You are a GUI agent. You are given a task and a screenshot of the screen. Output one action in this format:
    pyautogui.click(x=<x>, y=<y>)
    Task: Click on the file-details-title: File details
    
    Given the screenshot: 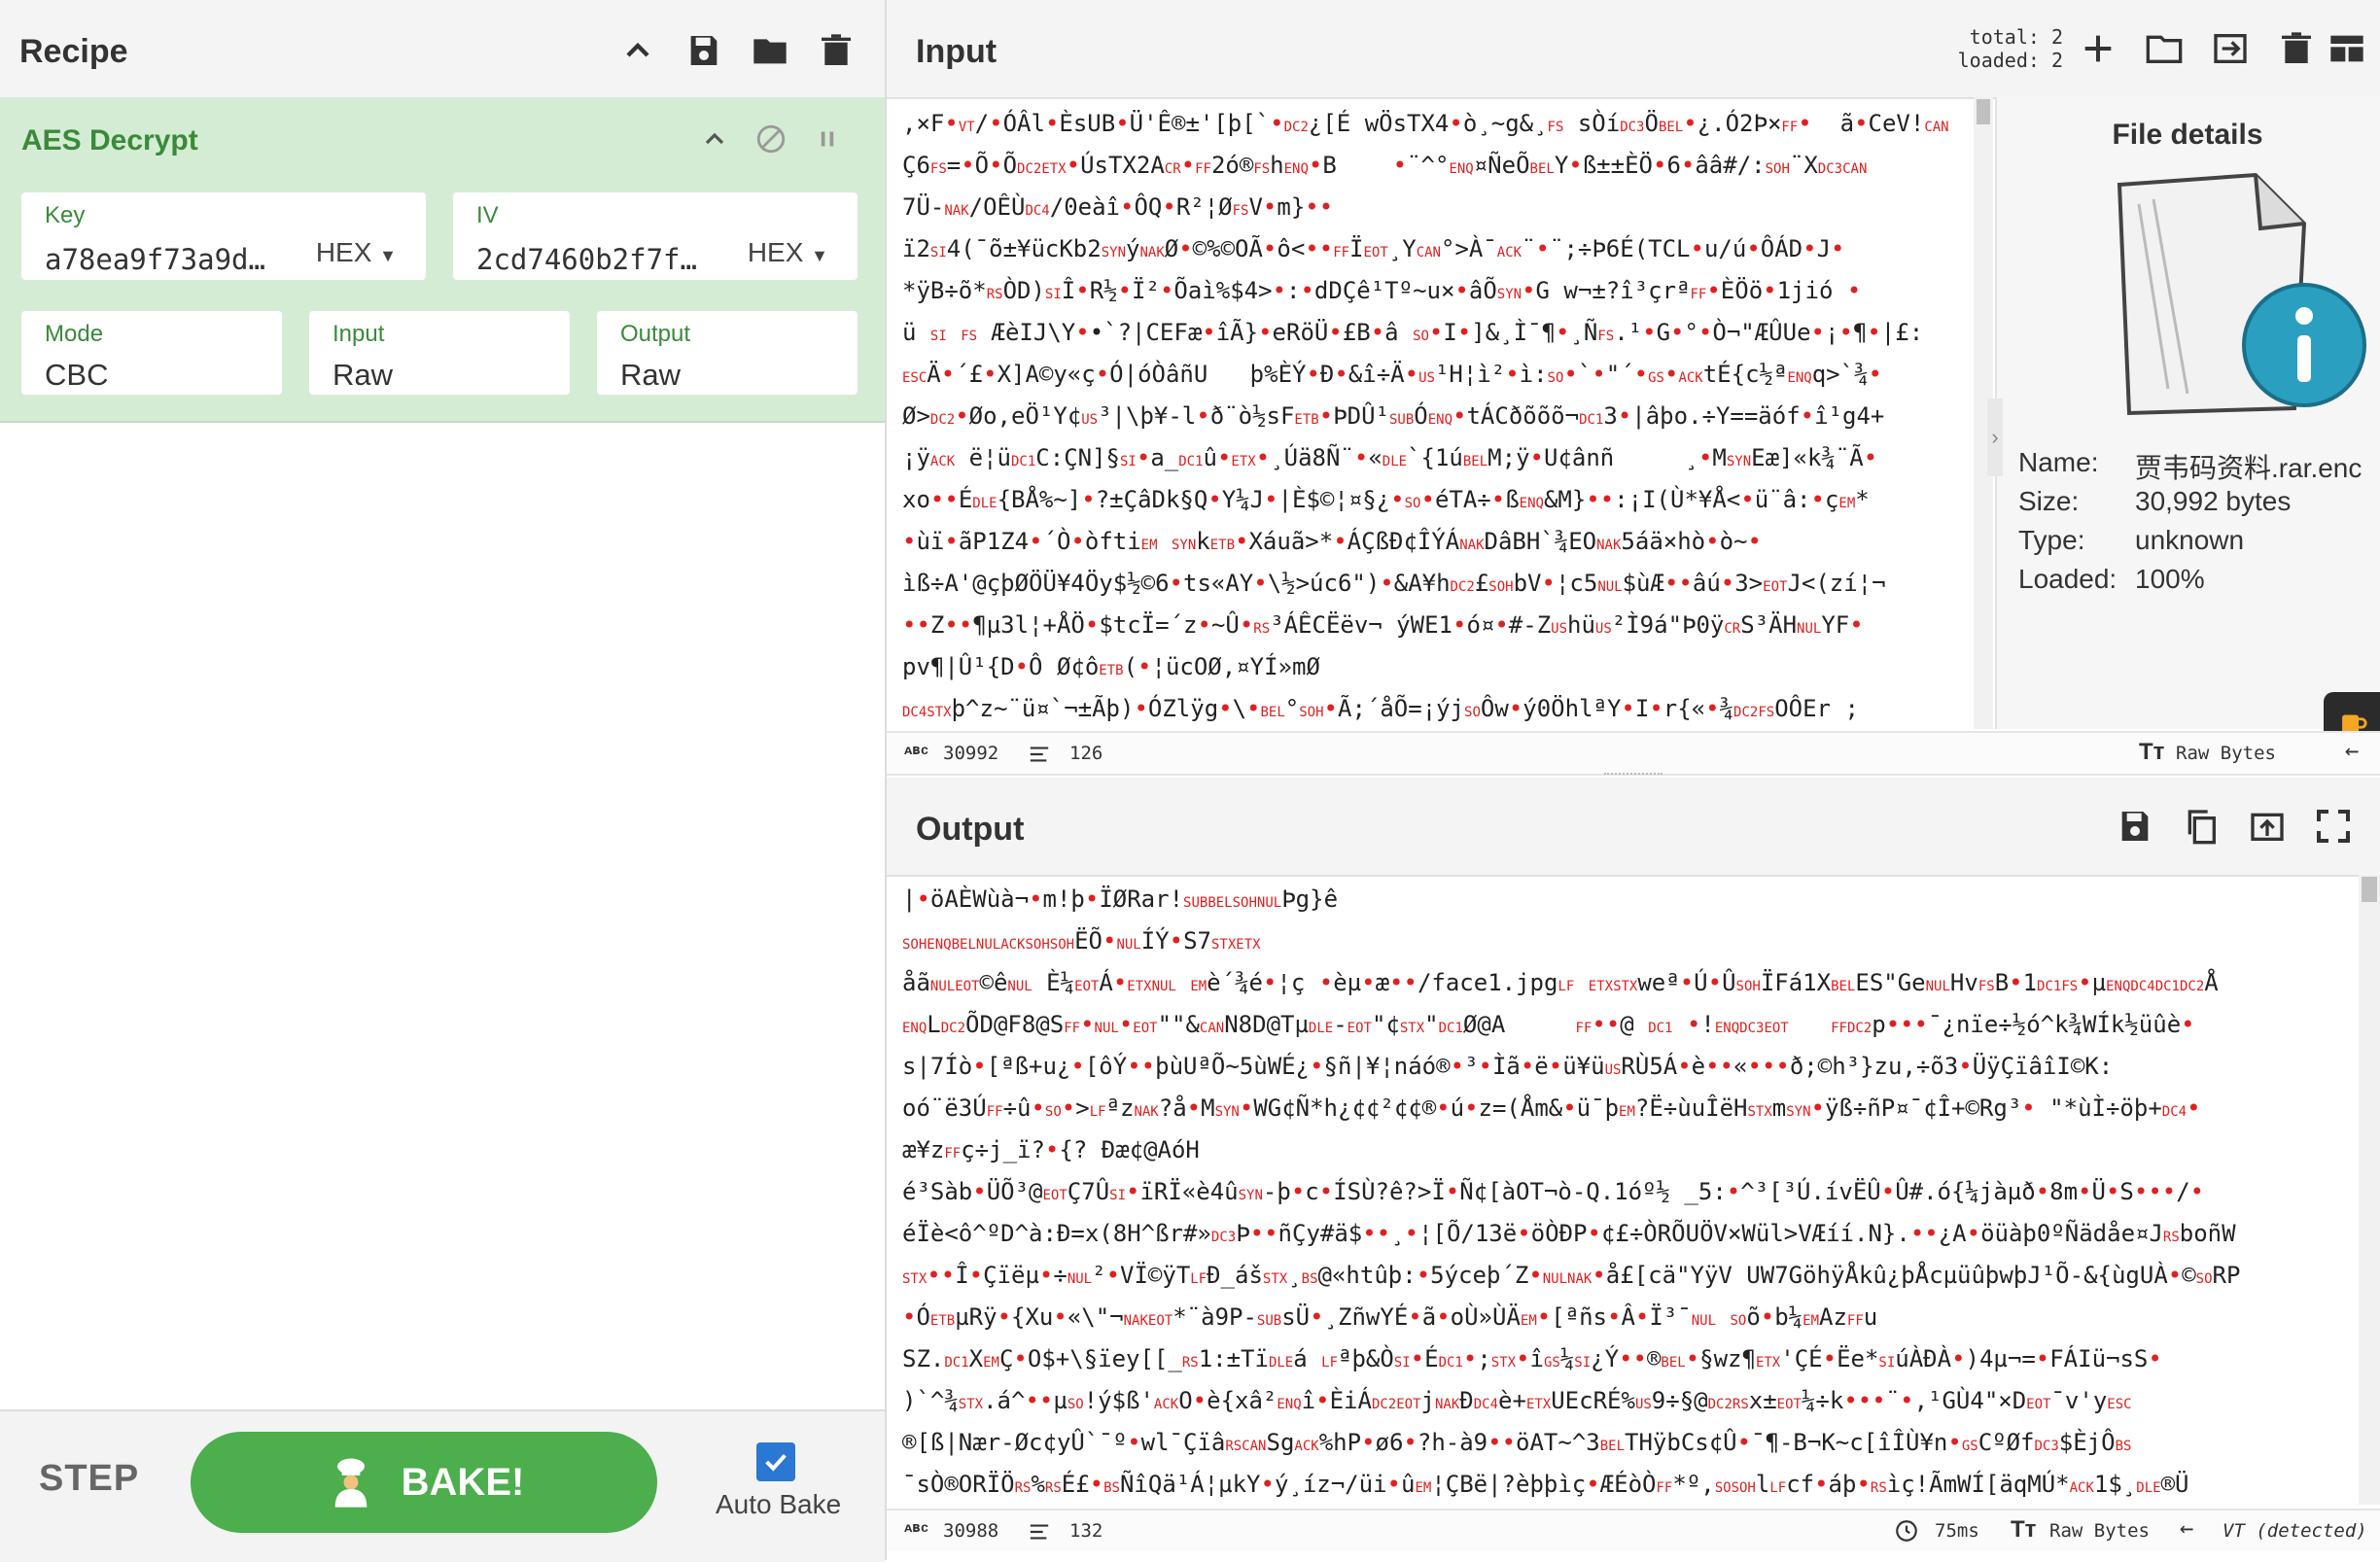 What is the action you would take?
    pyautogui.click(x=2187, y=135)
    